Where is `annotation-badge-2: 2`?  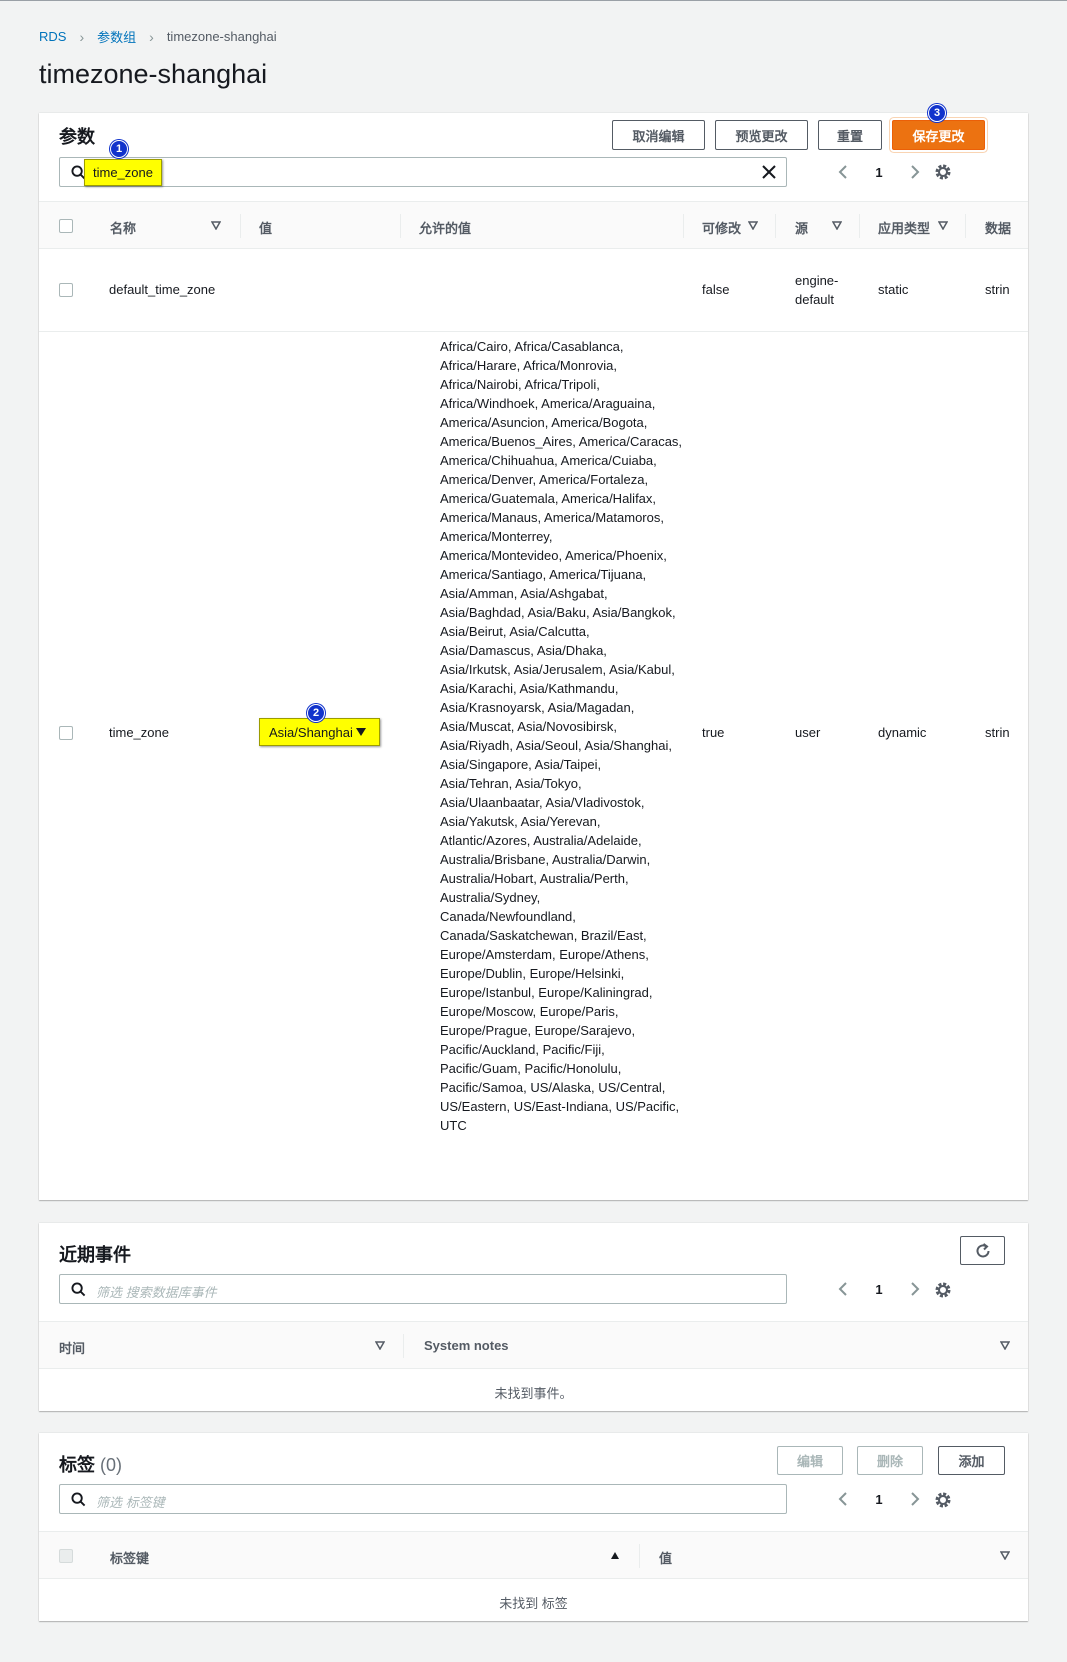 annotation-badge-2: 2 is located at coordinates (316, 713).